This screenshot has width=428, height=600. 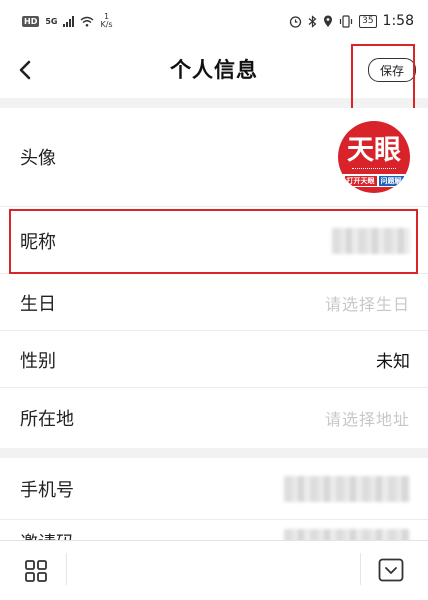 I want to click on phone-label: 手机号, so click(x=47, y=490).